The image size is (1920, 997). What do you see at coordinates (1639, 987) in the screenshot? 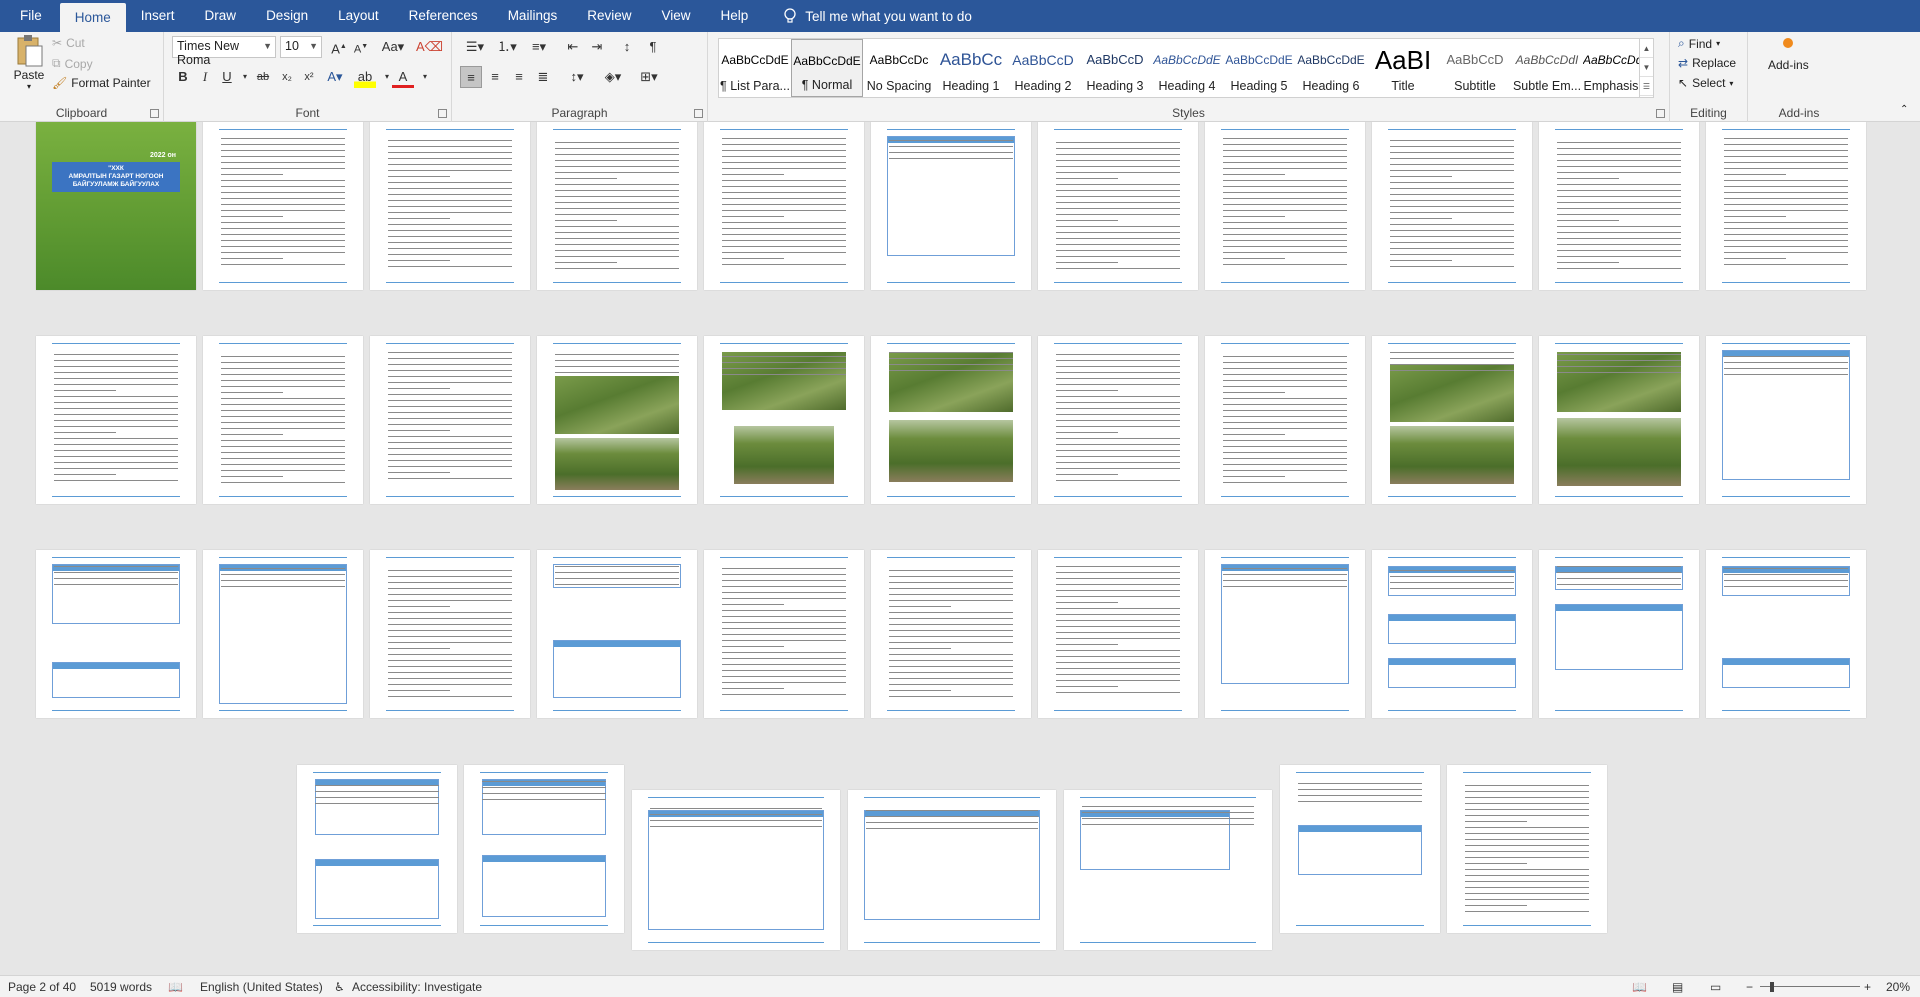
I see `read-mode-icon: 📖` at bounding box center [1639, 987].